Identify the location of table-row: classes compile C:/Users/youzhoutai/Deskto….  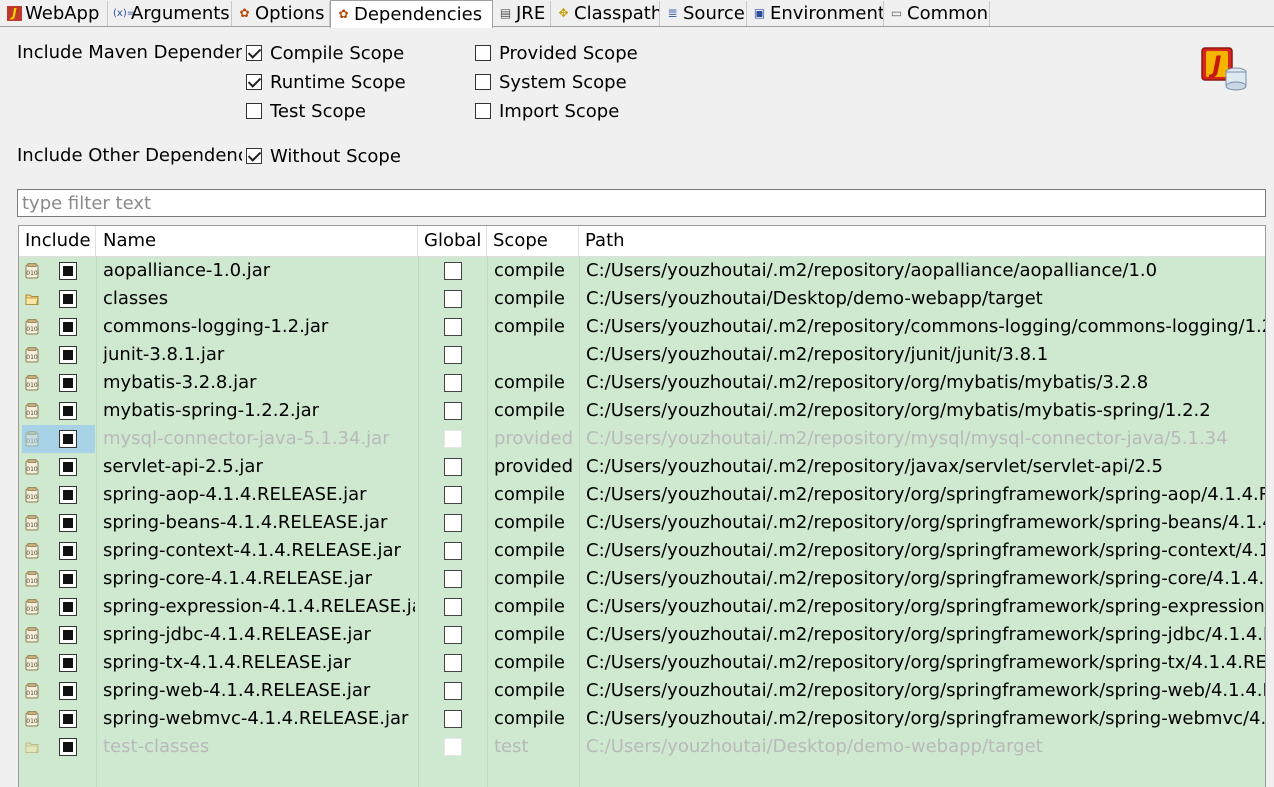
(642, 299).